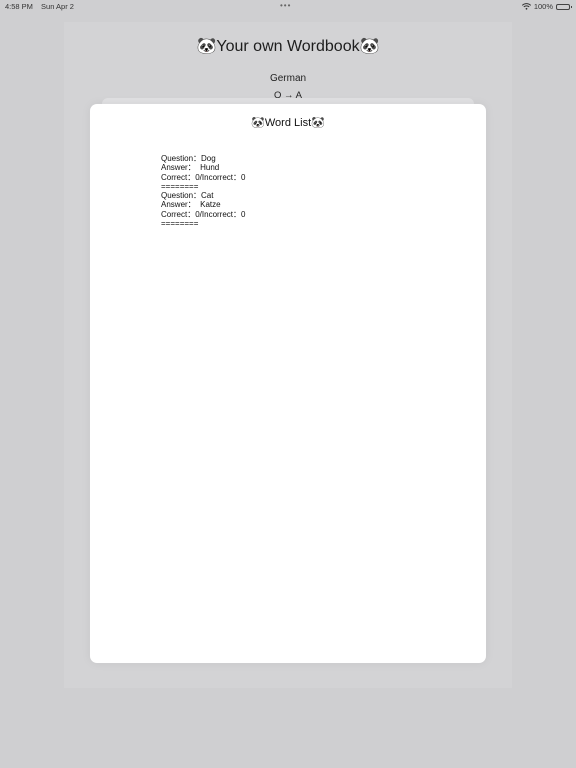 The width and height of the screenshot is (576, 768). Describe the element at coordinates (288, 123) in the screenshot. I see `modal-title: 🐼Word List🐼` at that location.